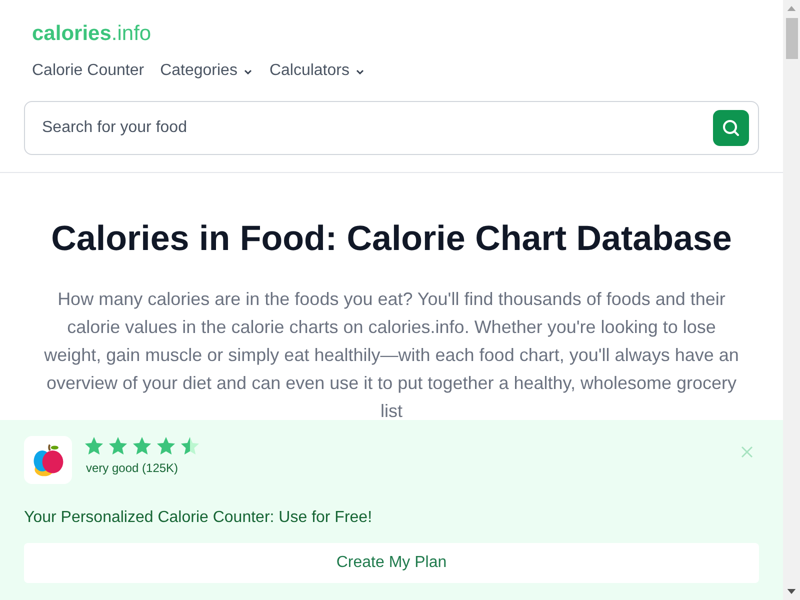  What do you see at coordinates (48, 460) in the screenshot?
I see `app-icon` at bounding box center [48, 460].